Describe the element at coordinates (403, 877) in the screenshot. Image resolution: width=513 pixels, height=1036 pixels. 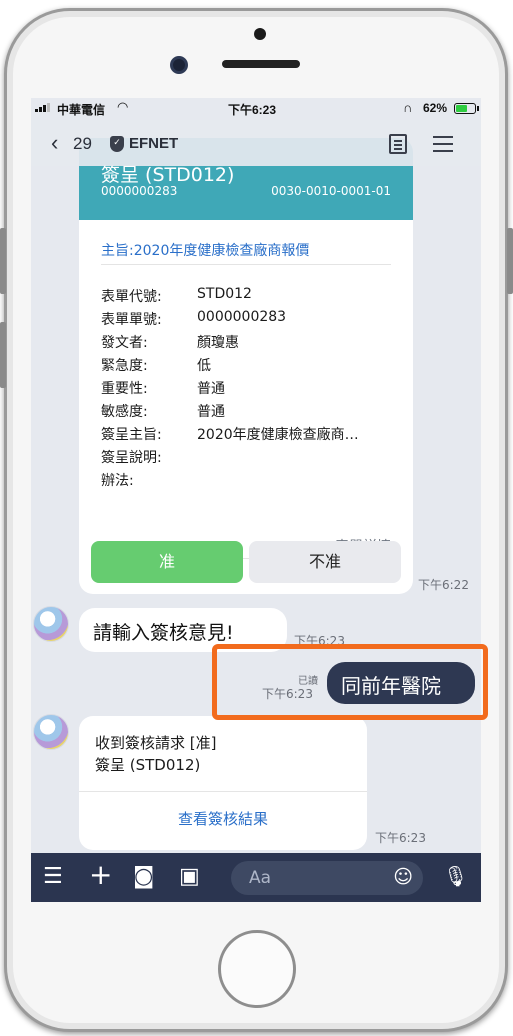
I see `emoji-icon: ☺` at that location.